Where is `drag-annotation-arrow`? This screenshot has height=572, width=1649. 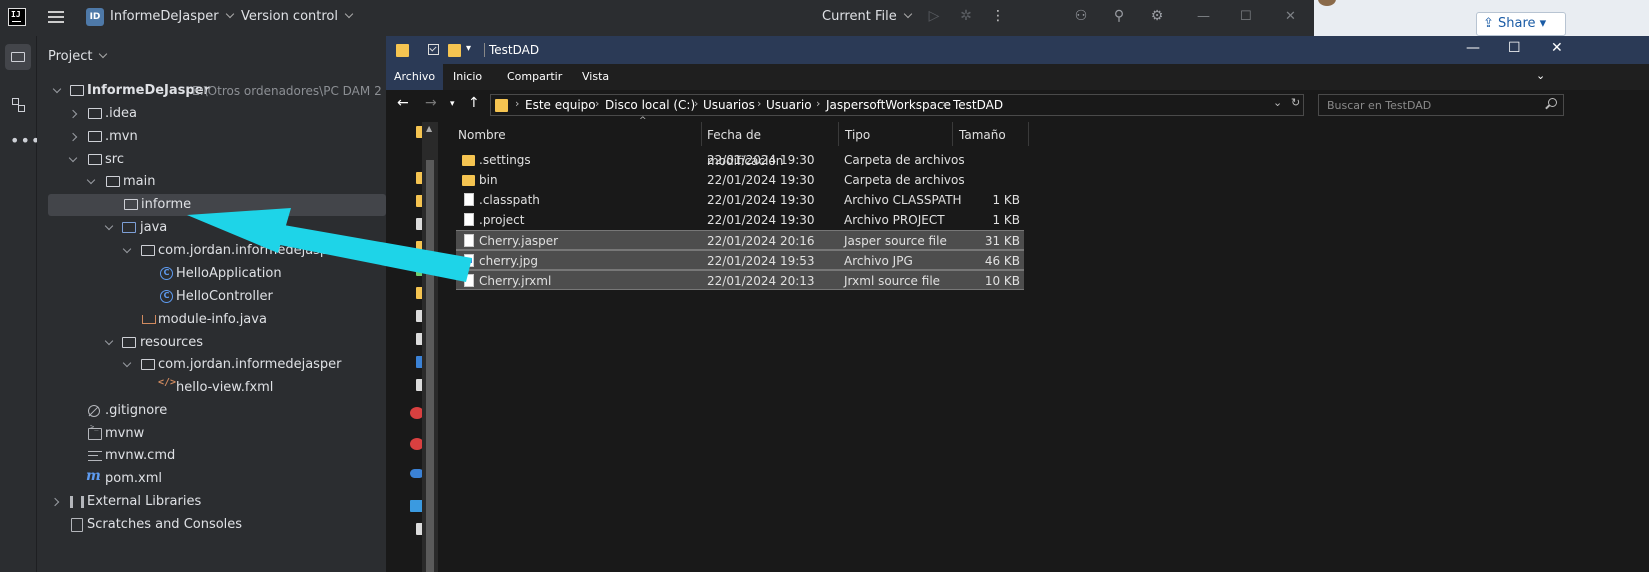 drag-annotation-arrow is located at coordinates (329, 245).